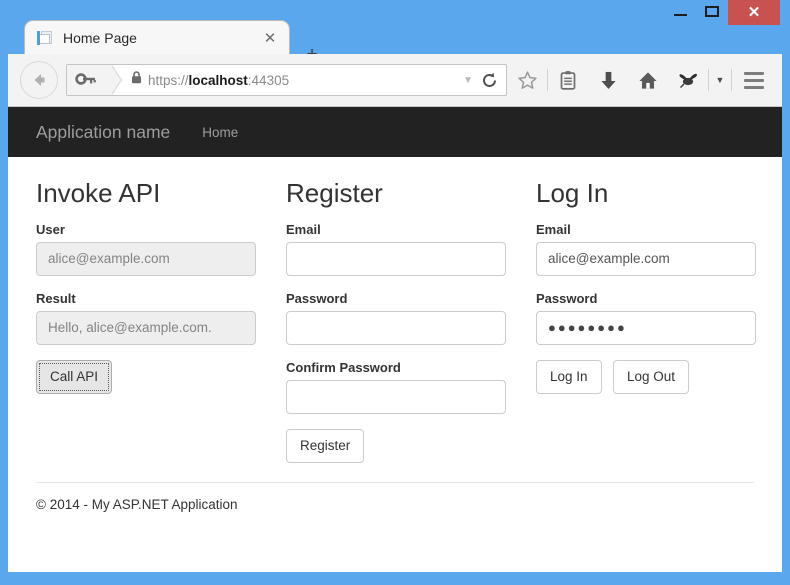 The height and width of the screenshot is (585, 790). I want to click on bookmark-star-button, so click(527, 80).